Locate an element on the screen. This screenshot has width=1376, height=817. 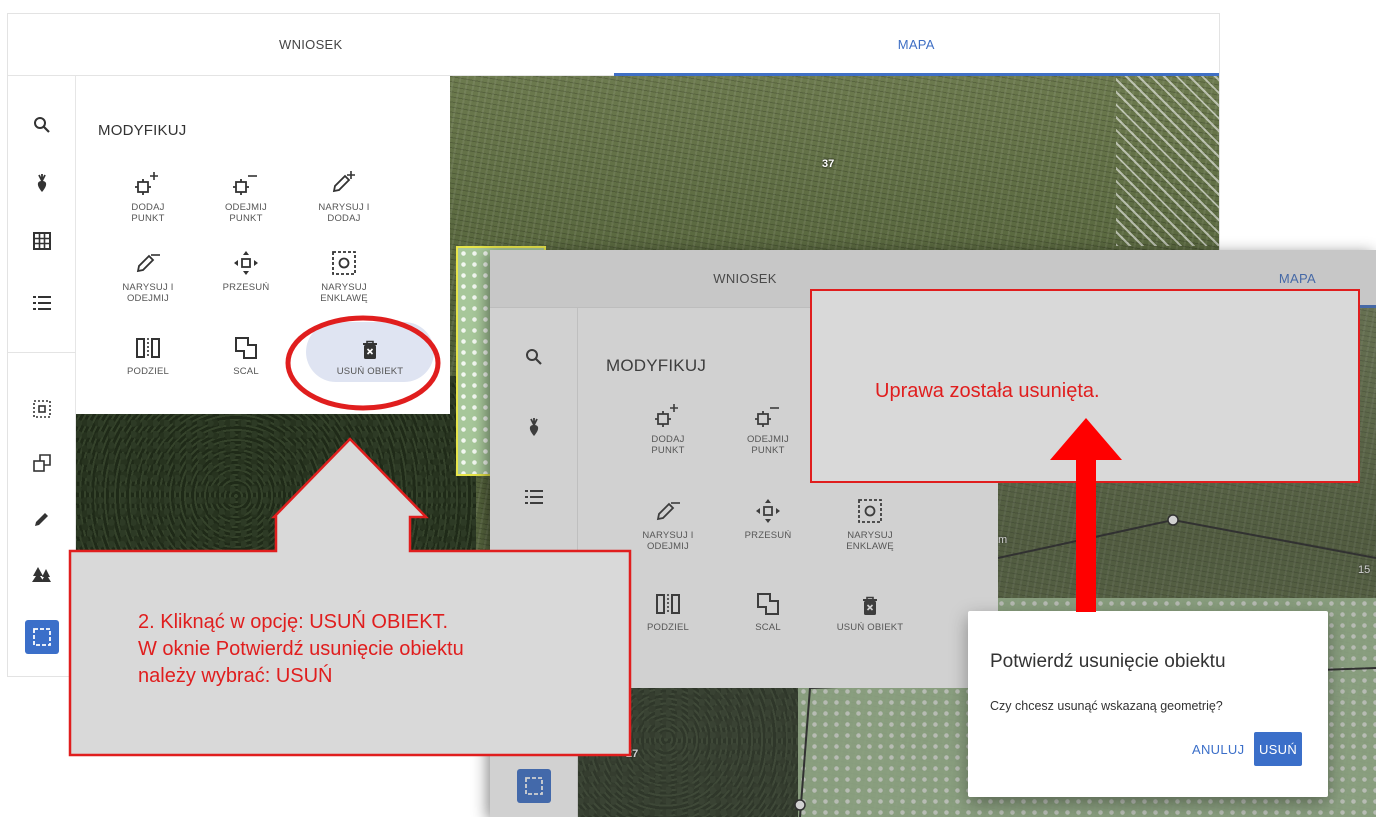
tool-label: NARYSUJ I DODAJ is located at coordinates (344, 213).